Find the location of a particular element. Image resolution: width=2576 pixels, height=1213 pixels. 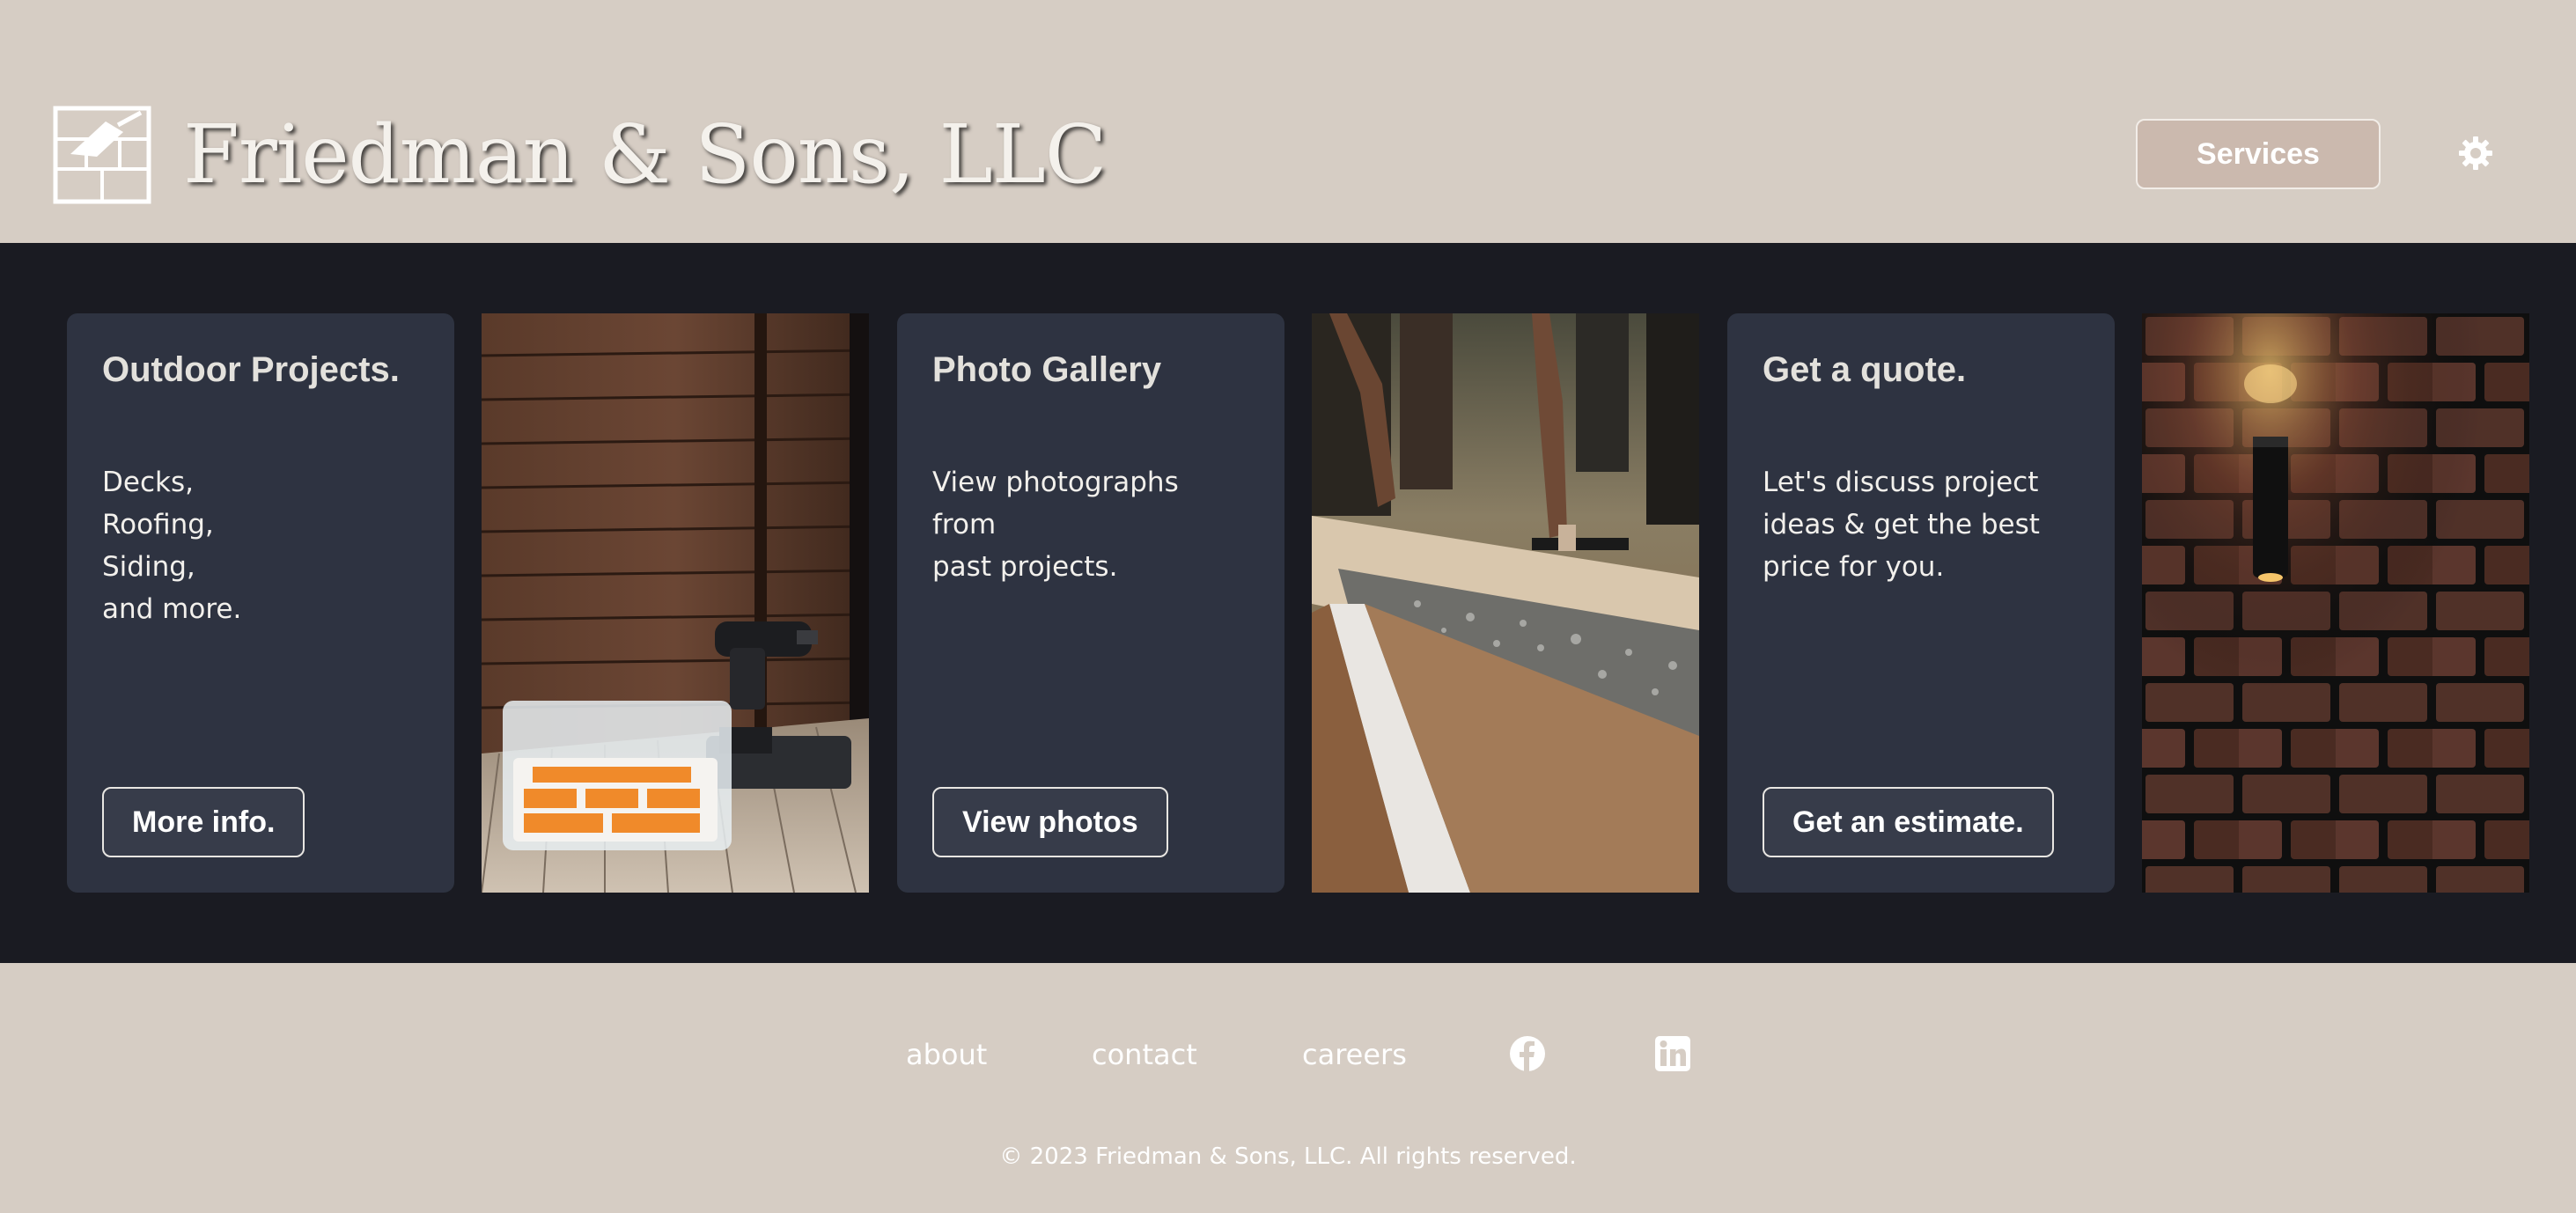

view-photos-button: View photos is located at coordinates (1050, 822).